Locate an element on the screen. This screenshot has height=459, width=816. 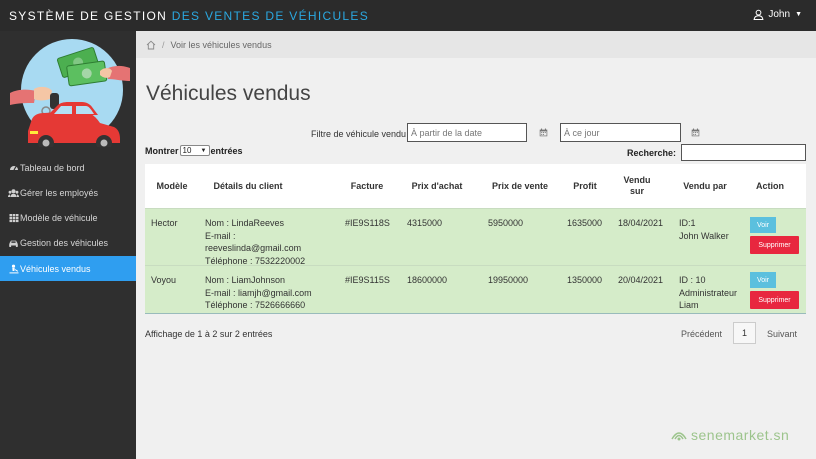
sidebar-item-label: Véhicules vendus is located at coordinates (55, 268).